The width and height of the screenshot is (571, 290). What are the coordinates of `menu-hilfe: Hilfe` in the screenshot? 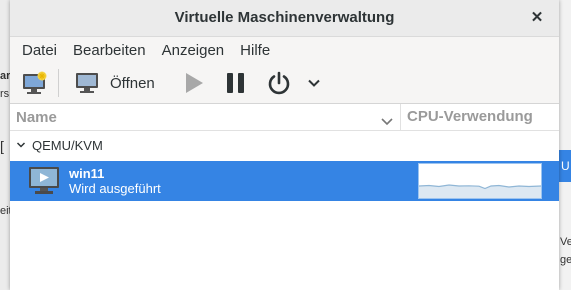 It's located at (255, 50).